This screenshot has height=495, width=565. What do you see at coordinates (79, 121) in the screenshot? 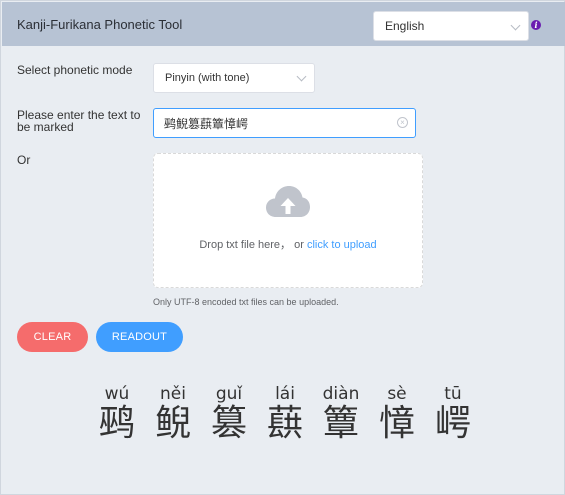
I see `text-label: Please enter the text to be marked` at bounding box center [79, 121].